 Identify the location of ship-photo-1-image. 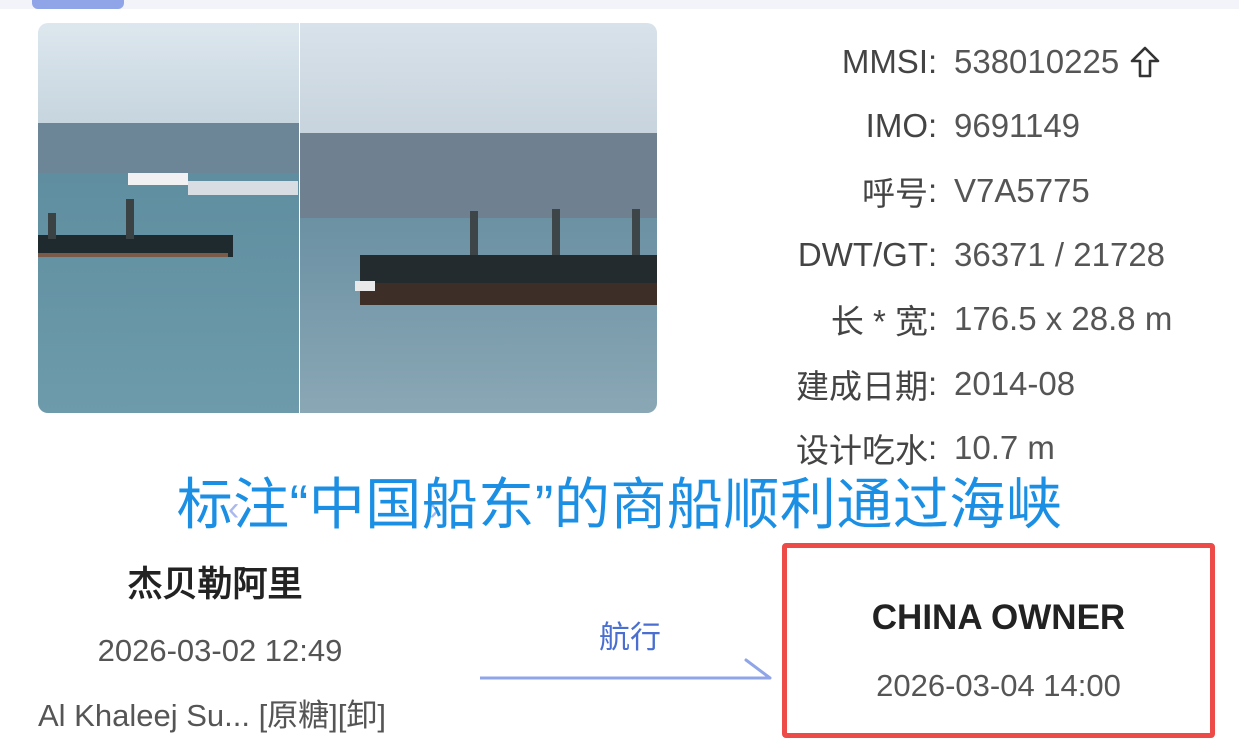
(168, 218).